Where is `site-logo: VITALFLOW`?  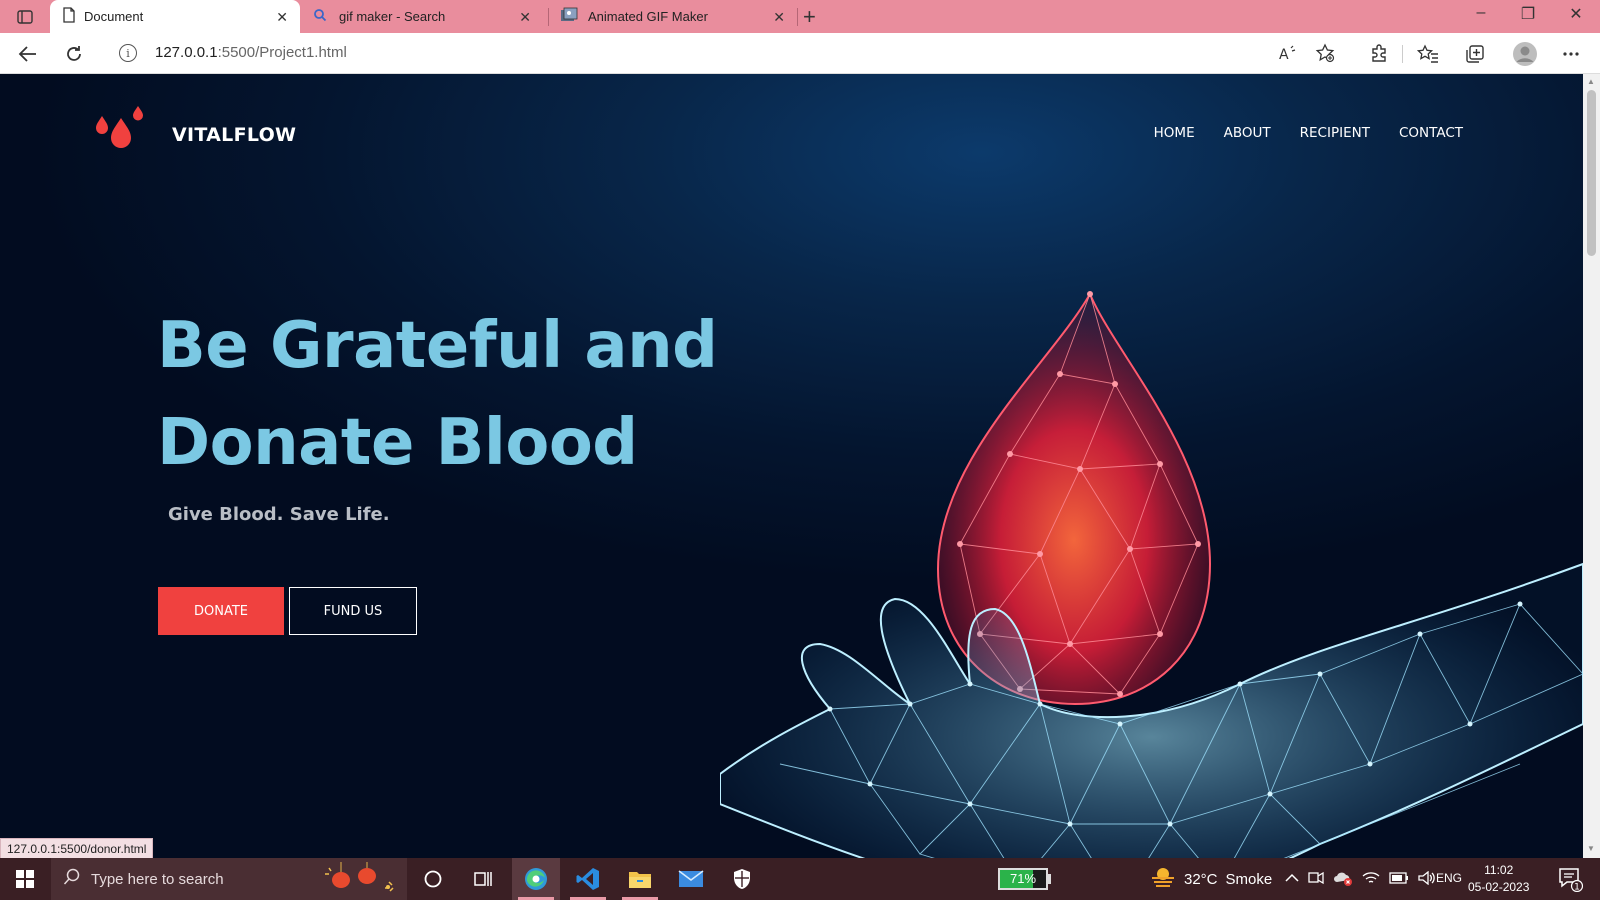
site-logo: VITALFLOW is located at coordinates (195, 134).